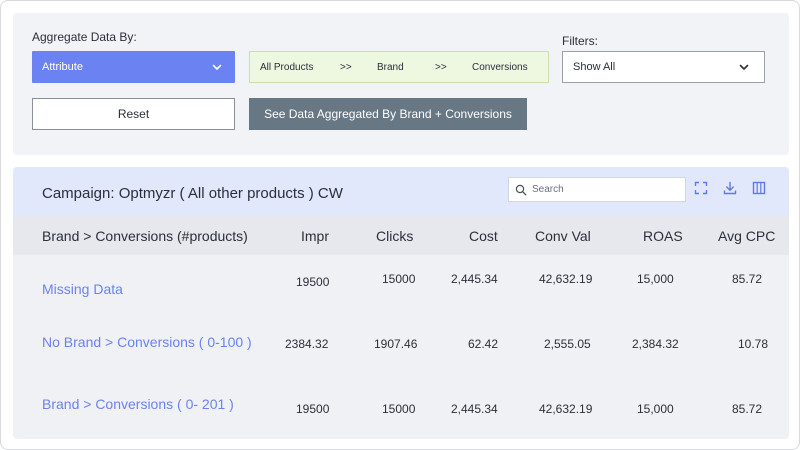  What do you see at coordinates (84, 37) in the screenshot?
I see `aggregate-label: Aggregate Data By:` at bounding box center [84, 37].